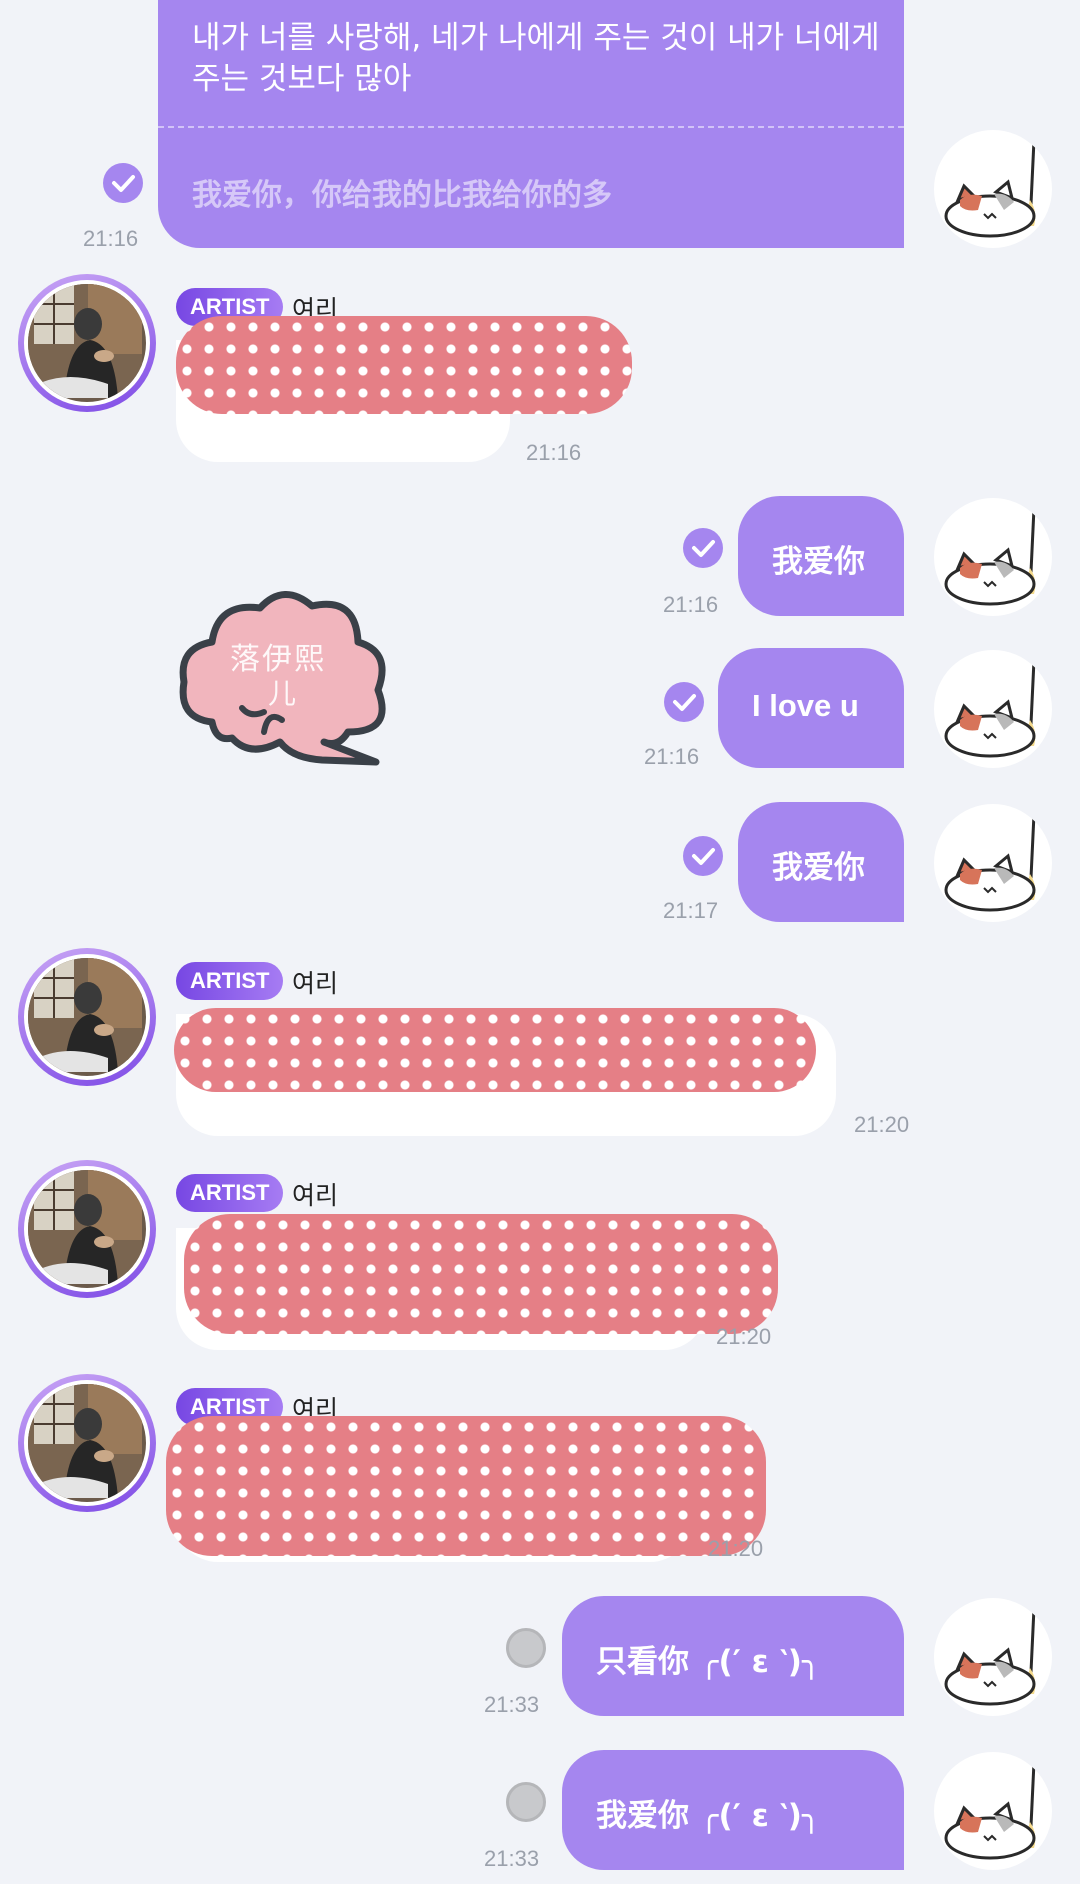  What do you see at coordinates (402, 195) in the screenshot?
I see `translation-text: 我爱你，你给我的比我给你的多` at bounding box center [402, 195].